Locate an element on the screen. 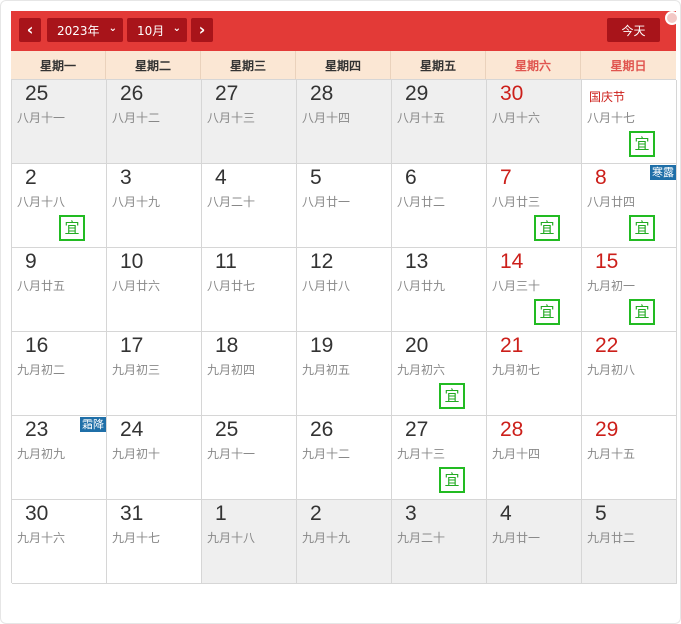 The image size is (681, 624). day-cell: 5 九月廿二 is located at coordinates (629, 542).